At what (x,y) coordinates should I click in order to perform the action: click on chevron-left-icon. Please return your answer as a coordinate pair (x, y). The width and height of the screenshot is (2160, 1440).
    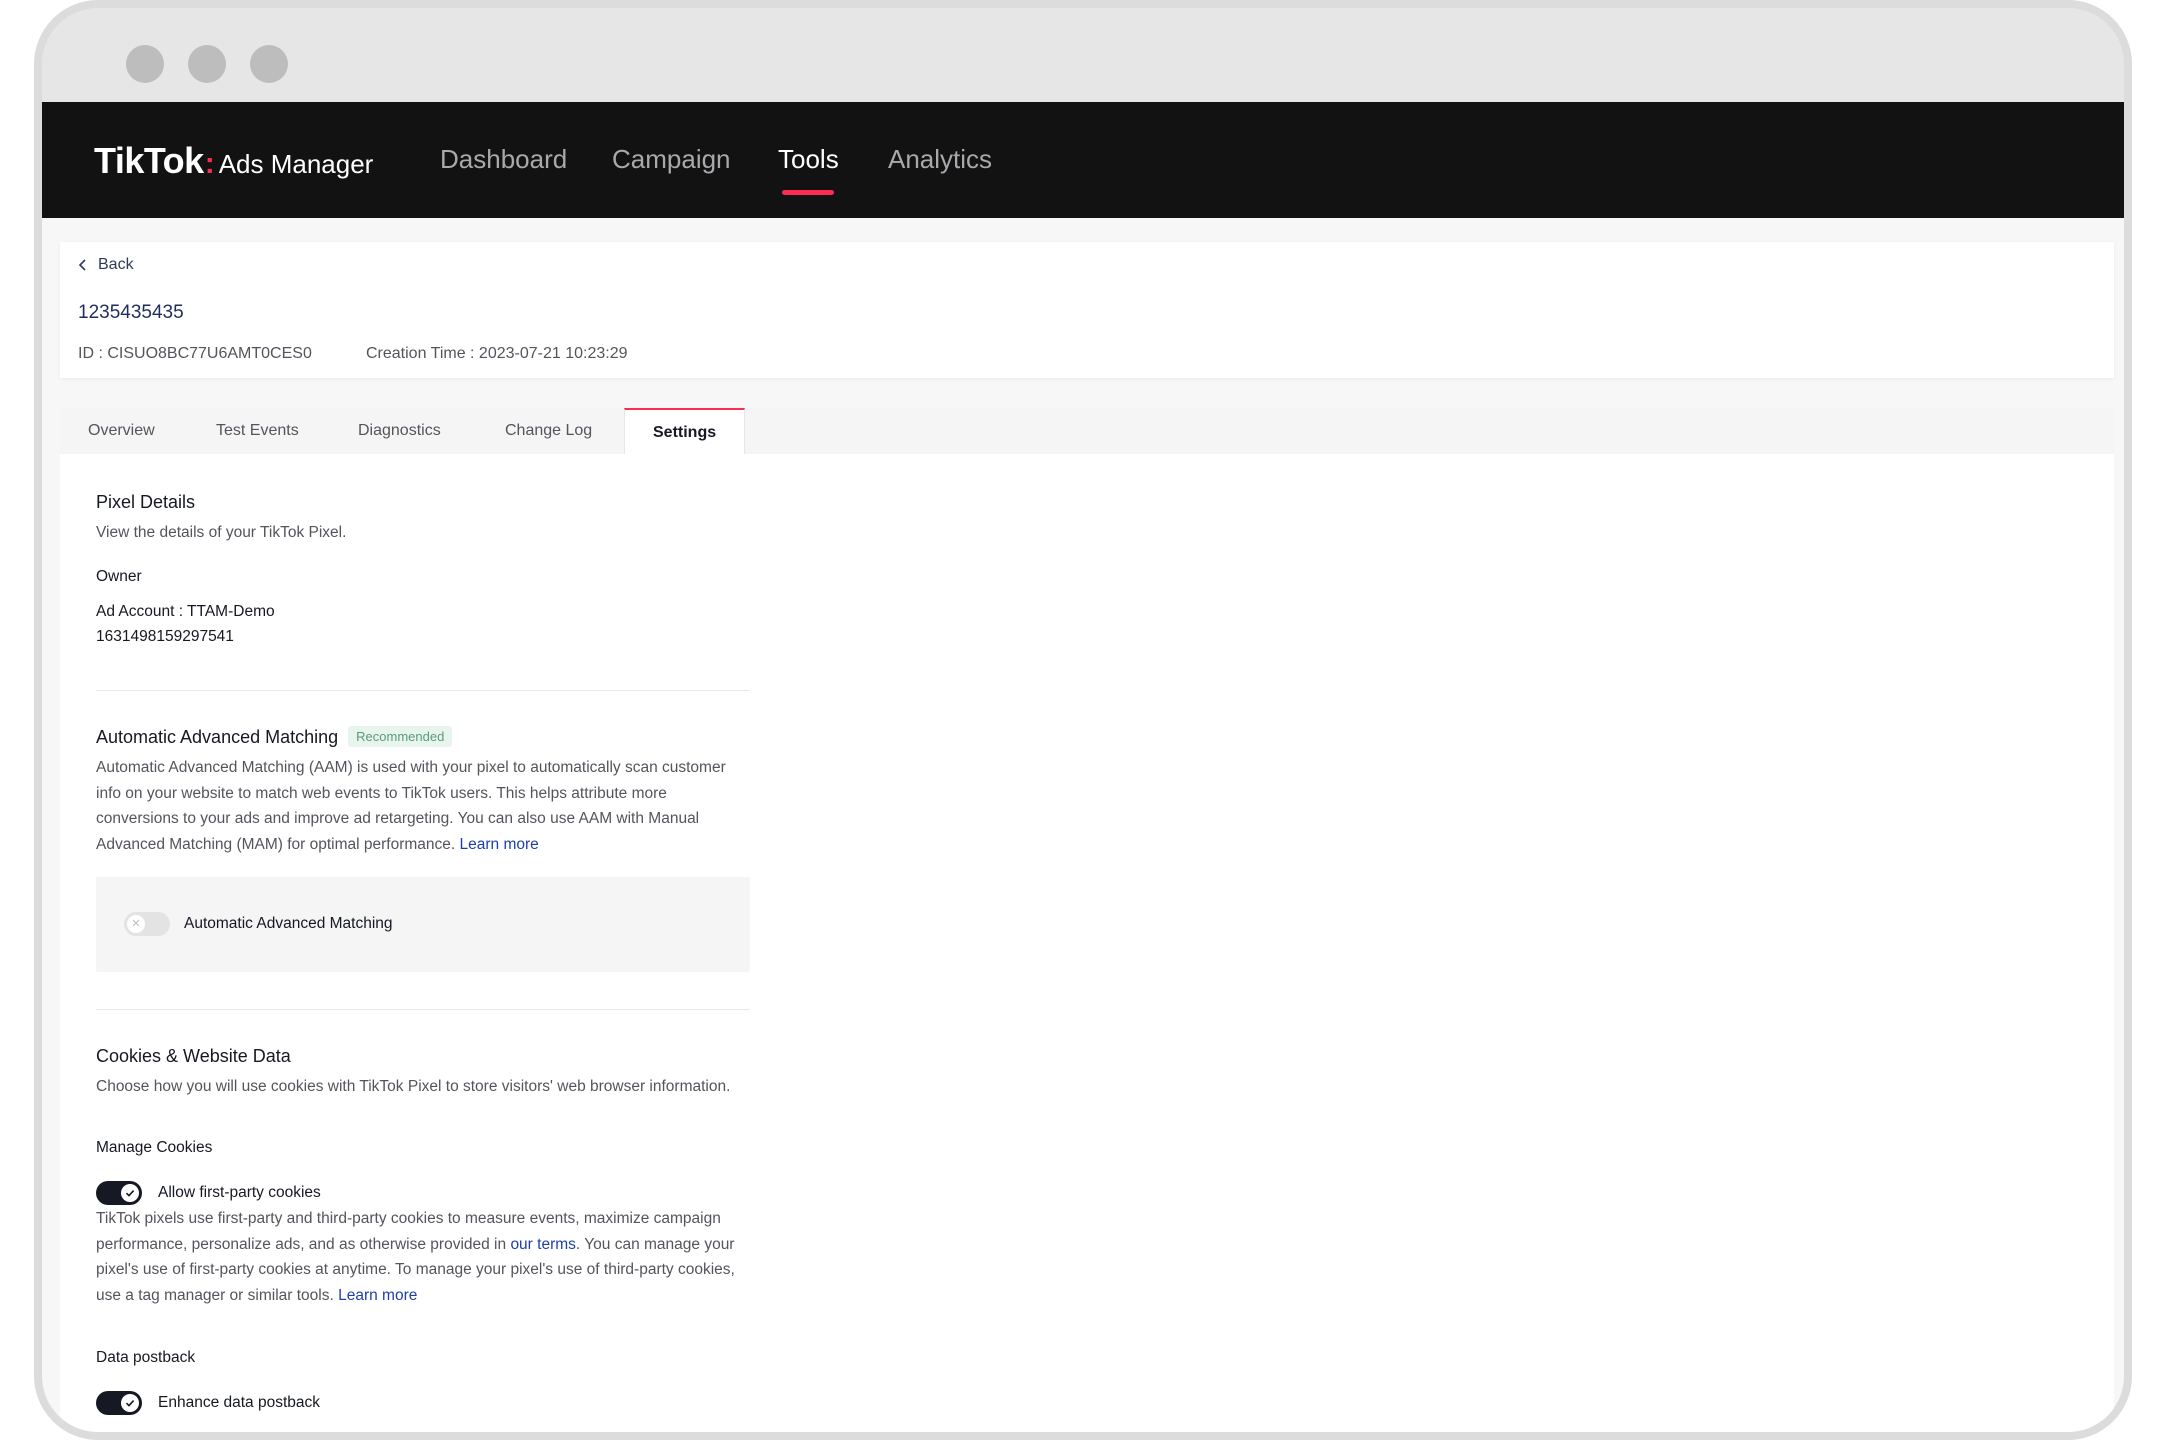
    Looking at the image, I should click on (82, 265).